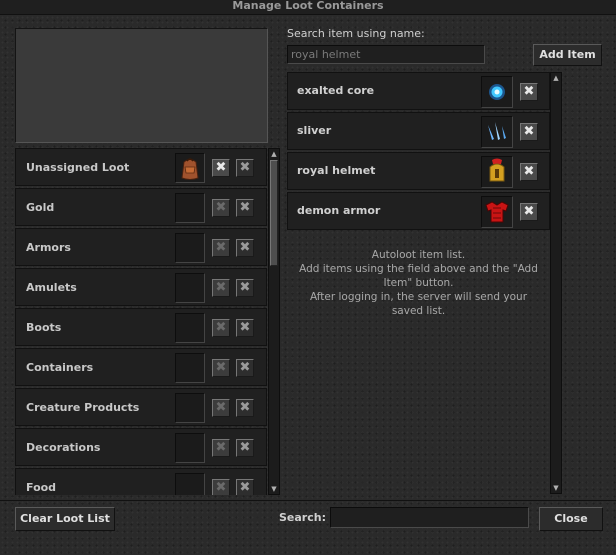 Image resolution: width=616 pixels, height=555 pixels. I want to click on footer-search-label: Search:, so click(302, 517).